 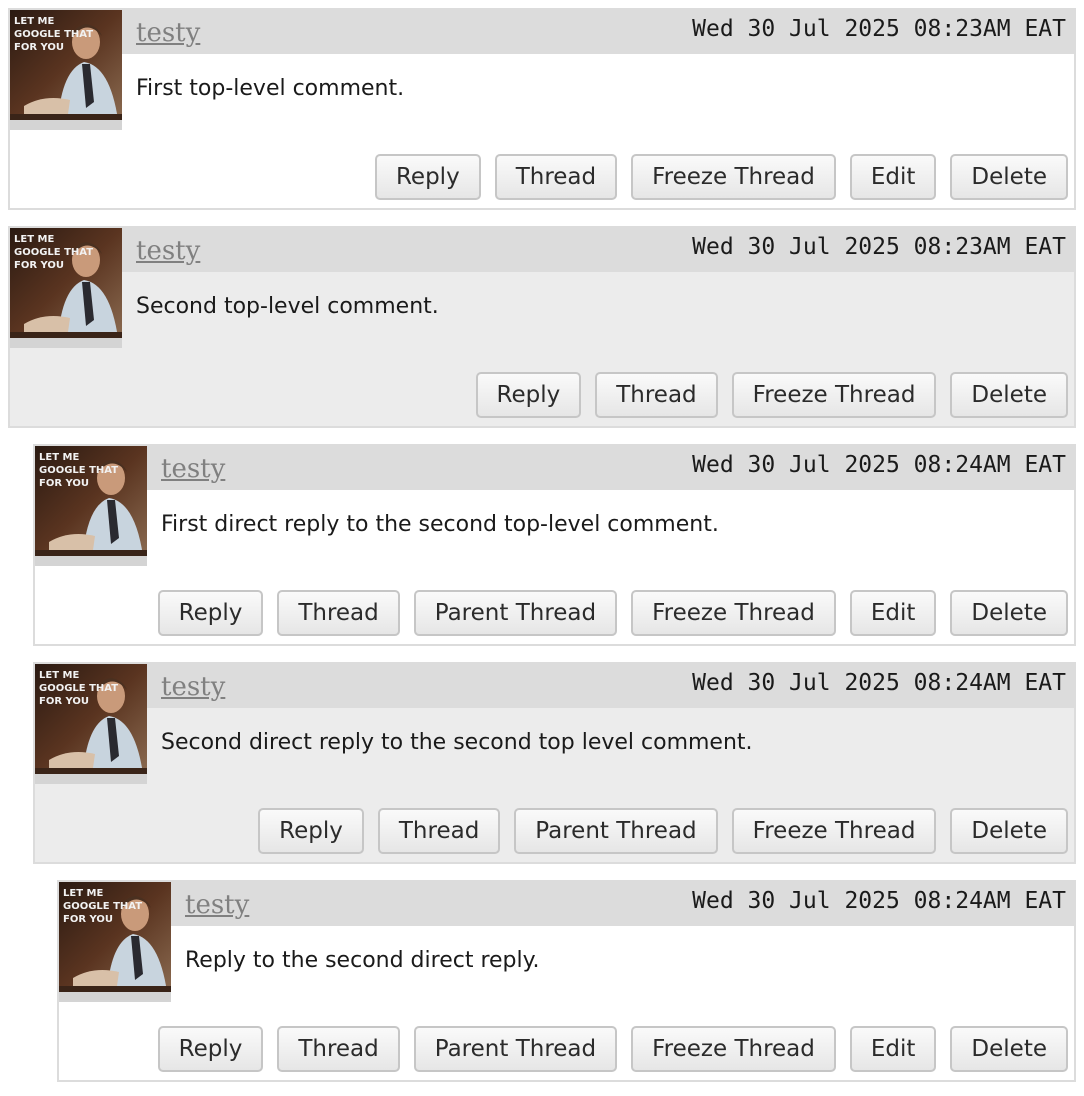 I want to click on comment-text: First top-level comment., so click(x=270, y=88).